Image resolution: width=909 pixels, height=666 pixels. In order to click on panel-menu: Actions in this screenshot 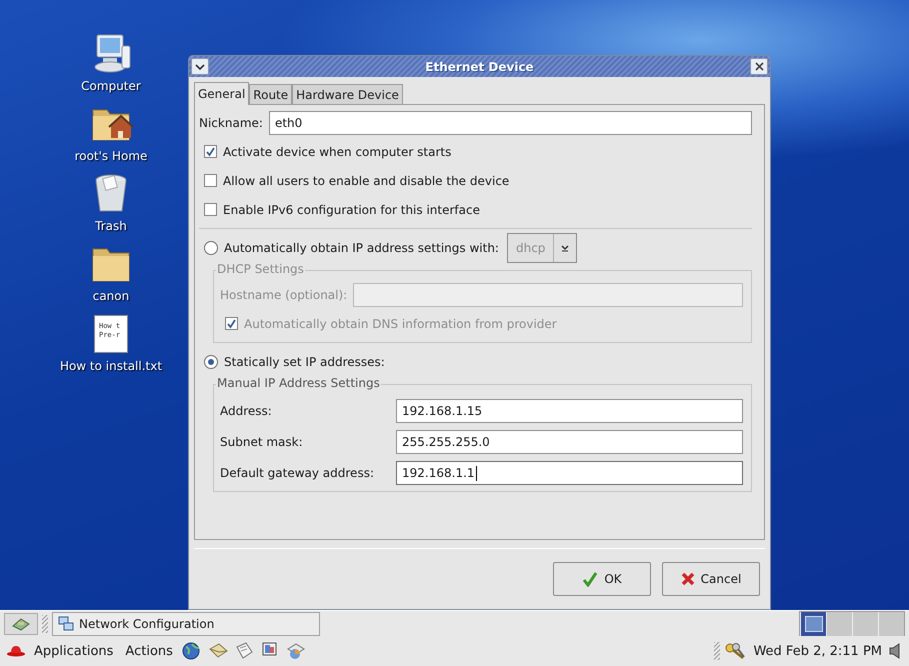, I will do `click(149, 651)`.